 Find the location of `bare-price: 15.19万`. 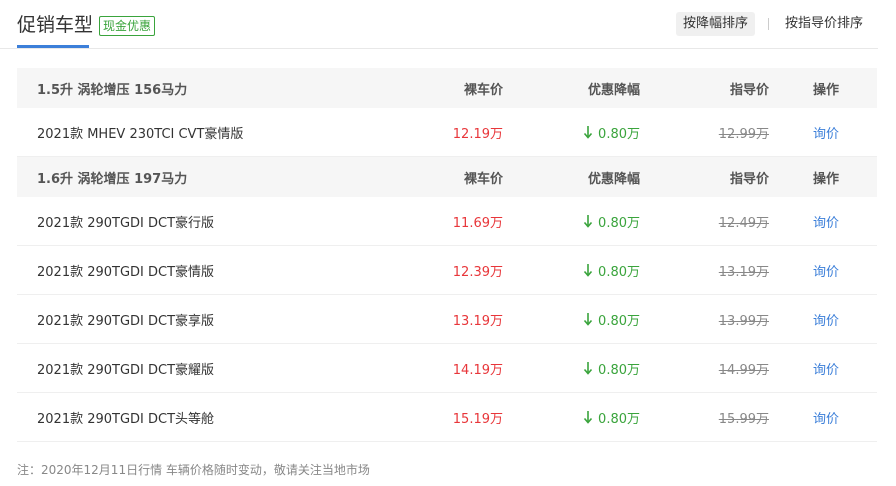

bare-price: 15.19万 is located at coordinates (477, 419).